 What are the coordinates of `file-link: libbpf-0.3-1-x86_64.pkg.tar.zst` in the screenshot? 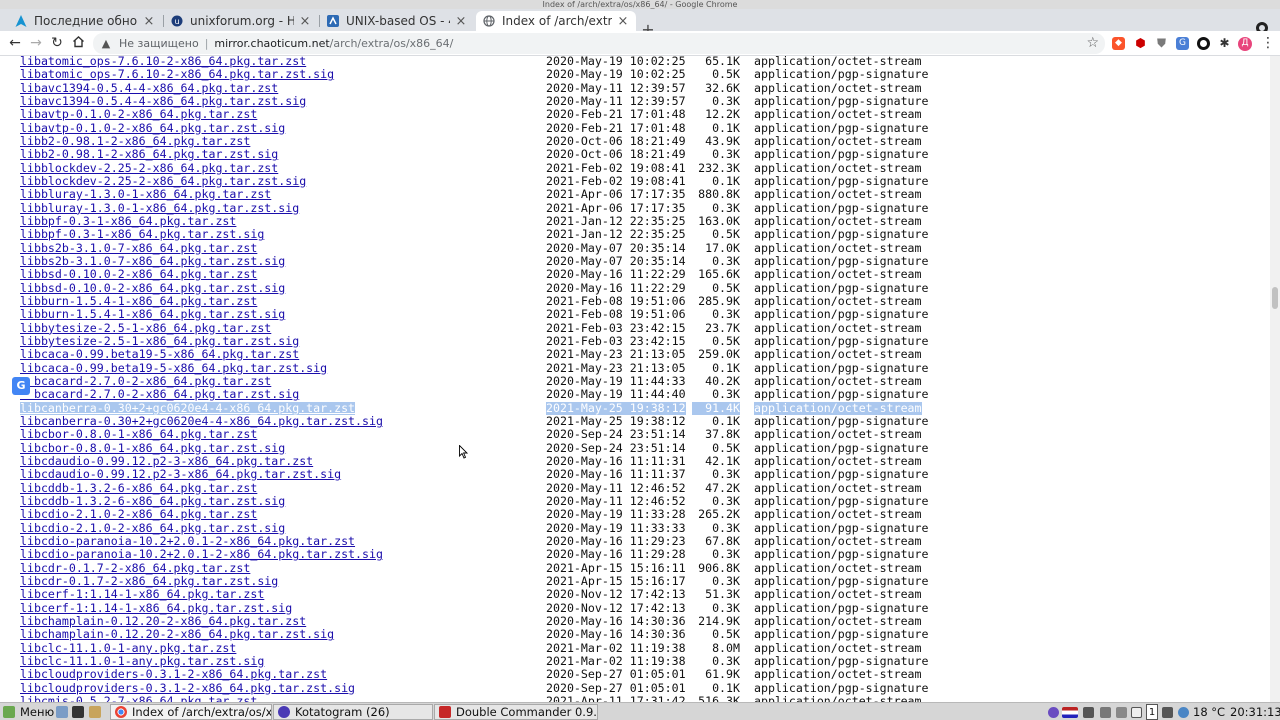 It's located at (128, 221).